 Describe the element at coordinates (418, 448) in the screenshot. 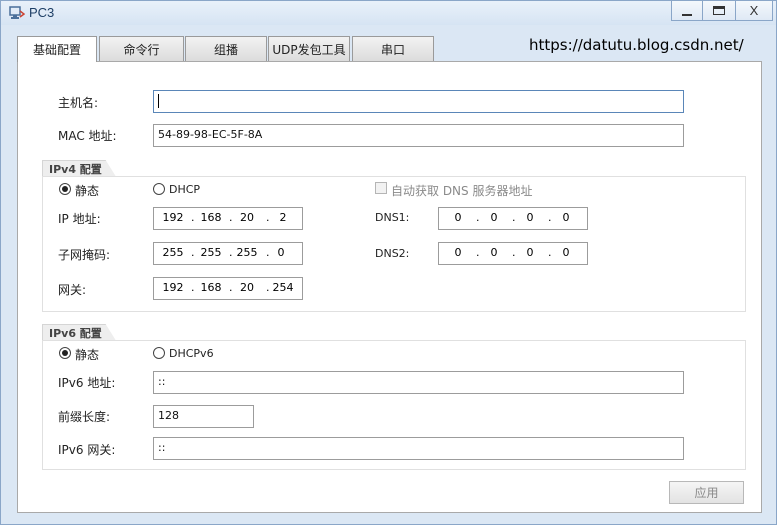

I see `ipv6-gateway-input: ::` at that location.